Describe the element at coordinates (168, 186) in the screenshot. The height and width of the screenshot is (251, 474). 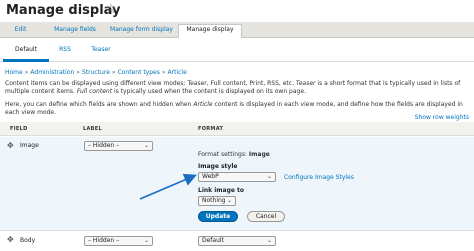
I see `annotation-arrow-icon` at that location.